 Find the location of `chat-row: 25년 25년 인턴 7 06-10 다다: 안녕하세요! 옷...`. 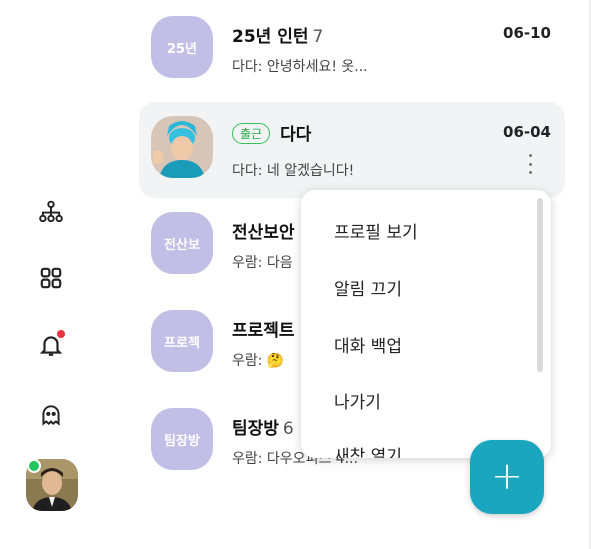

chat-row: 25년 25년 인턴 7 06-10 다다: 안녕하세요! 옷... is located at coordinates (352, 50).